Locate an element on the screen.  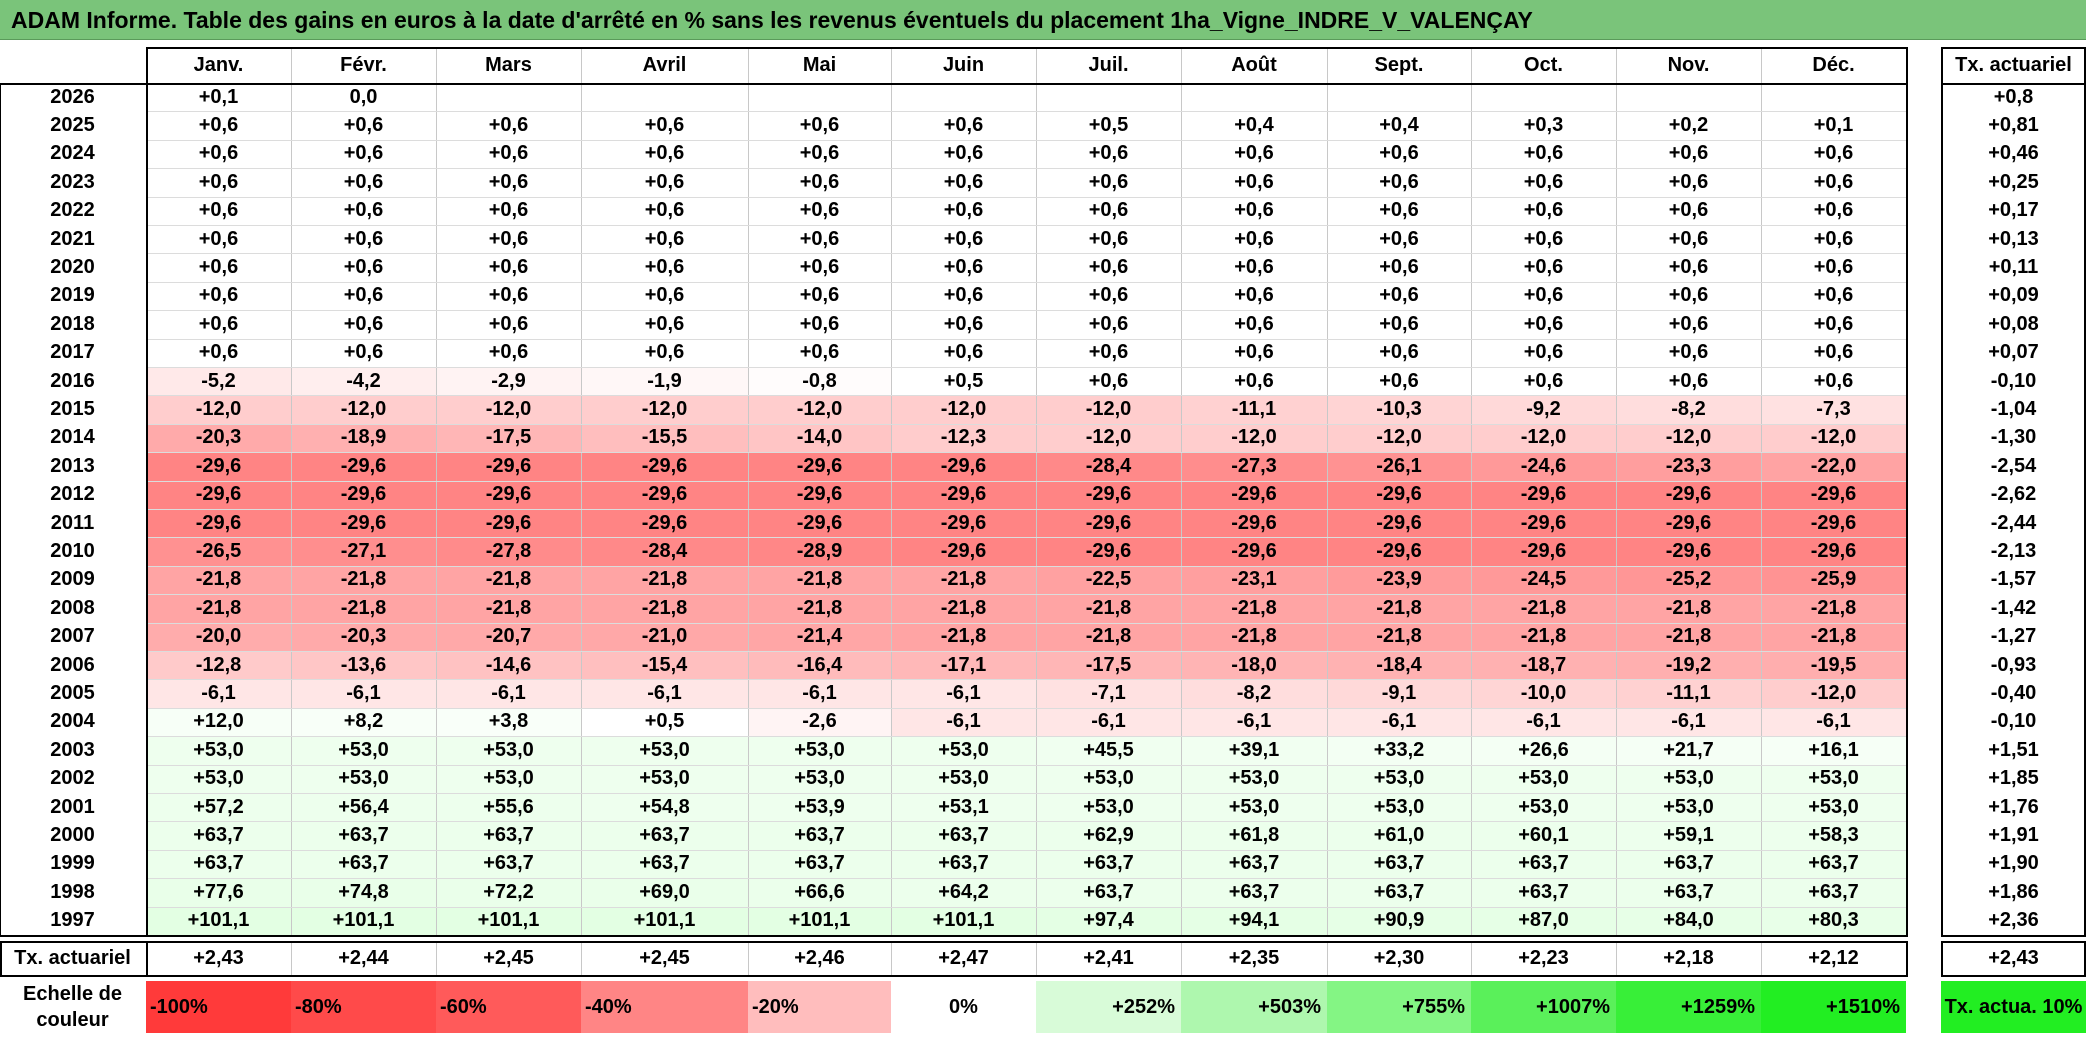
column-header: Oct. is located at coordinates (1543, 64).